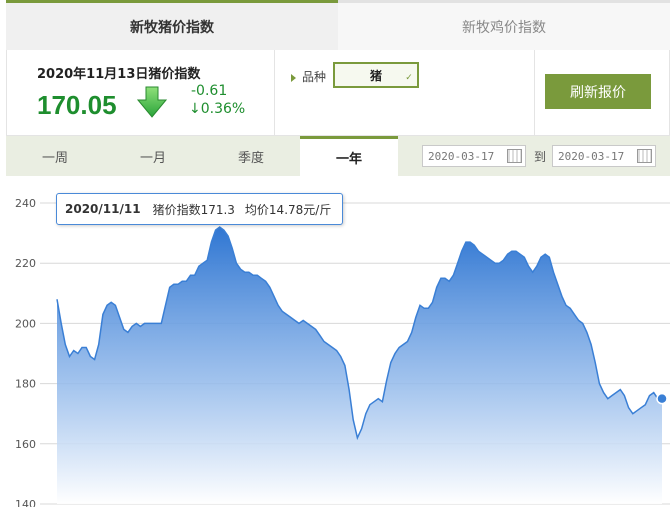  I want to click on tab-week: 一周, so click(55, 156).